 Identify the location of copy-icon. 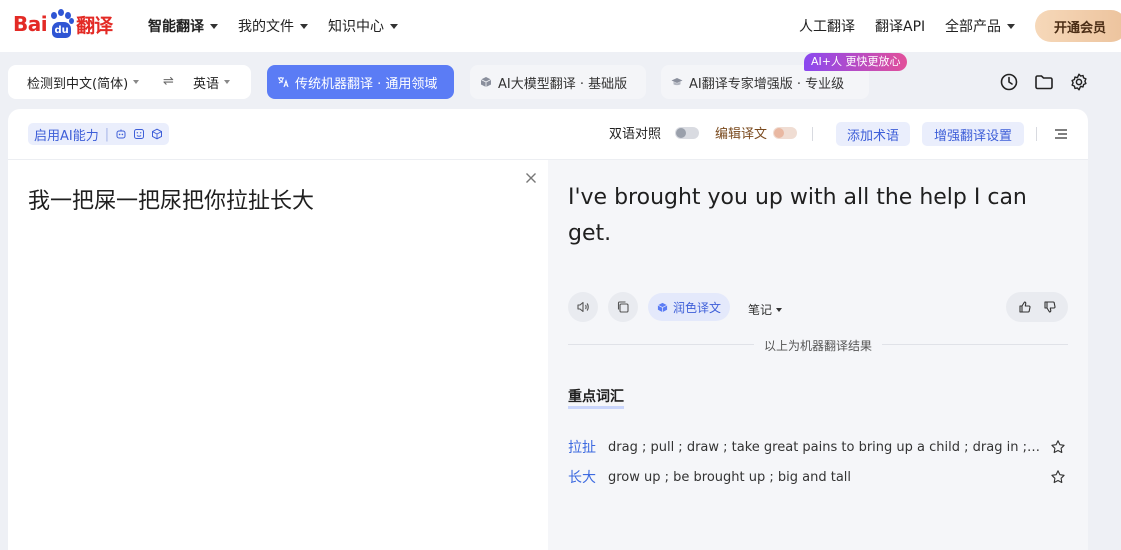
(623, 307).